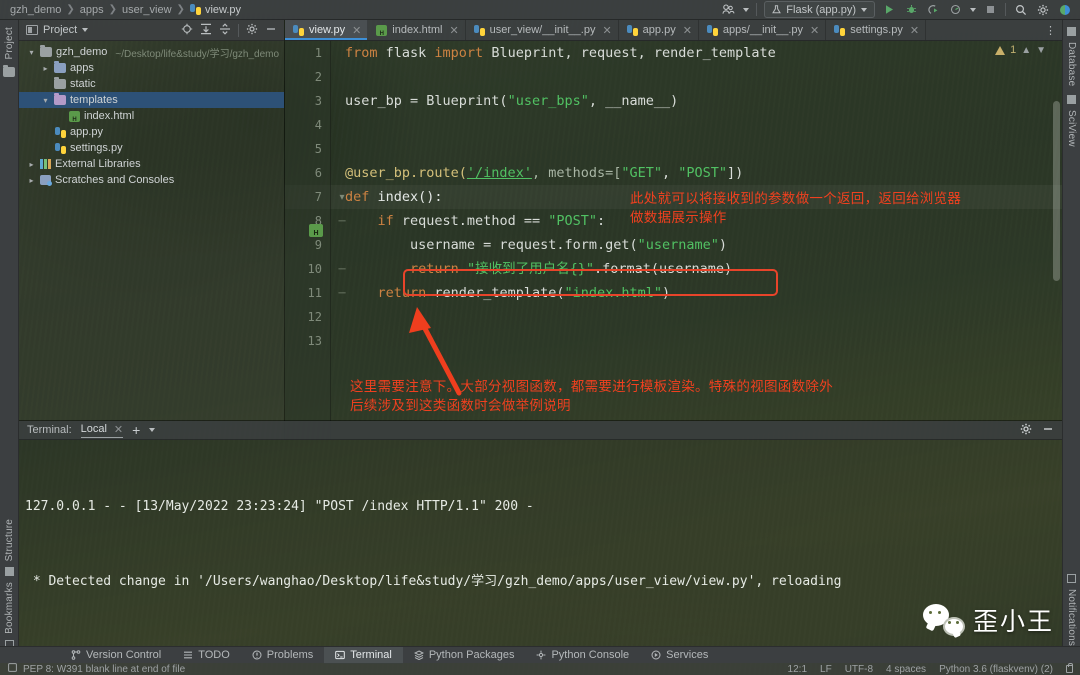 Image resolution: width=1080 pixels, height=675 pixels. What do you see at coordinates (471, 221) in the screenshot?
I see `code-token: request.method ==` at bounding box center [471, 221].